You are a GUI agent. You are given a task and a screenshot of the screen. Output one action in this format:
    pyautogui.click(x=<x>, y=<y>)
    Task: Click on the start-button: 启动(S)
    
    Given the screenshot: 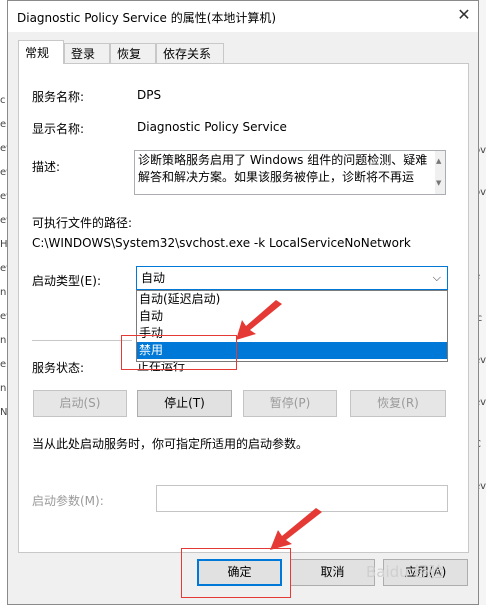 What is the action you would take?
    pyautogui.click(x=80, y=403)
    